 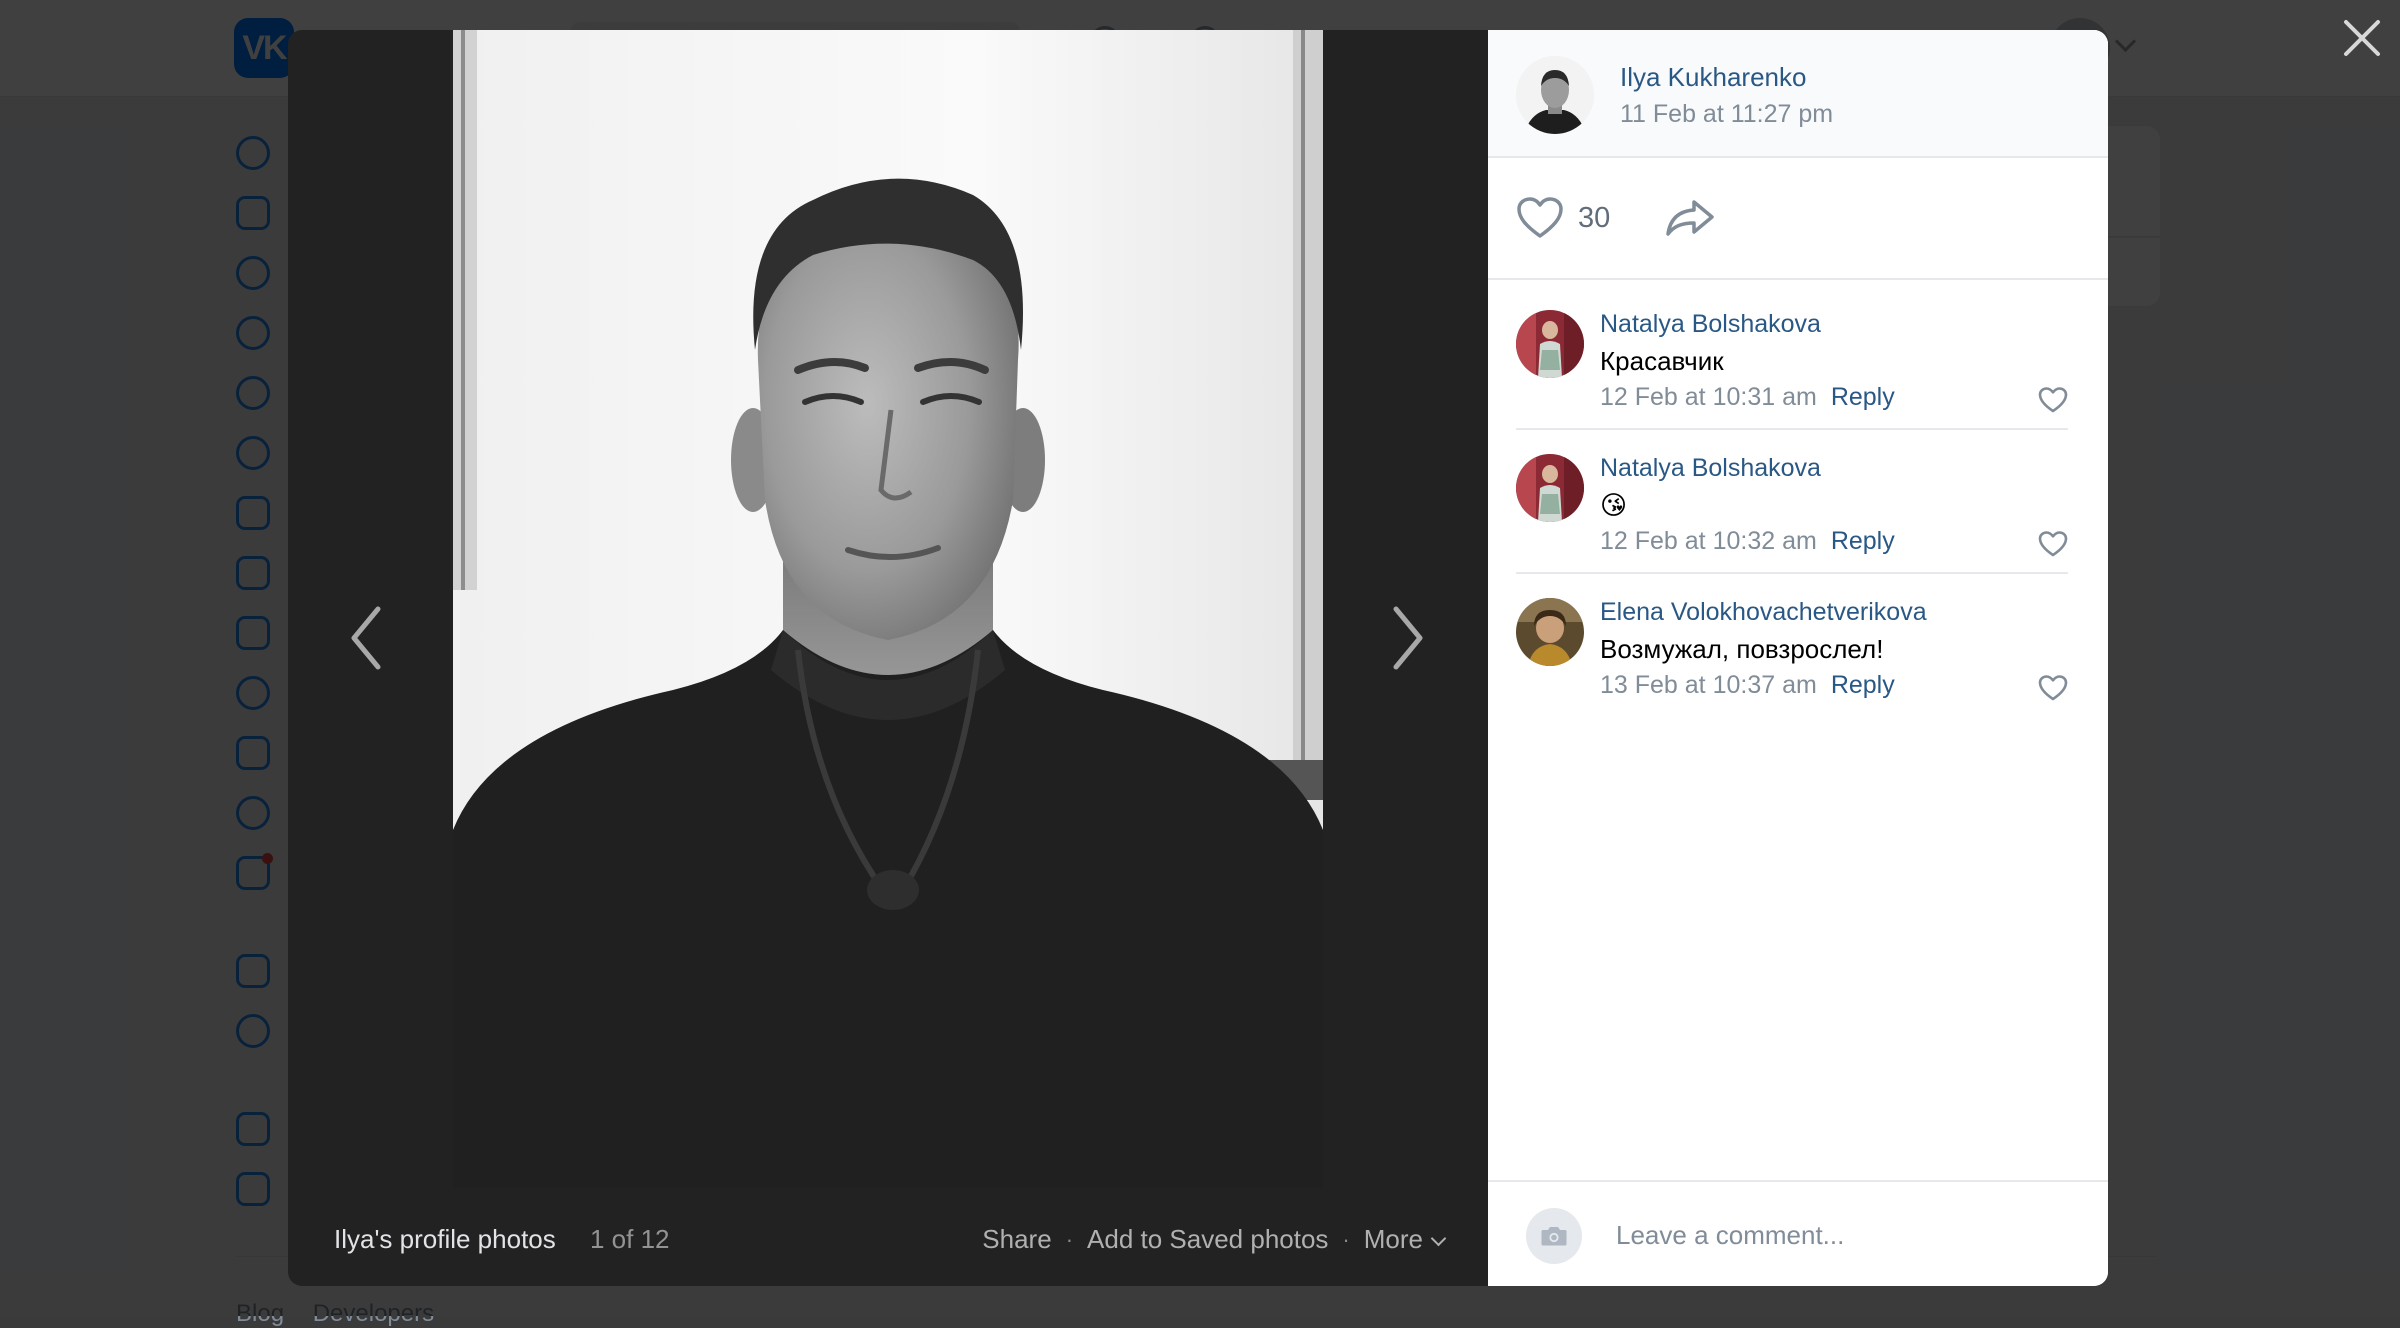 I want to click on camera-icon, so click(x=1554, y=1236).